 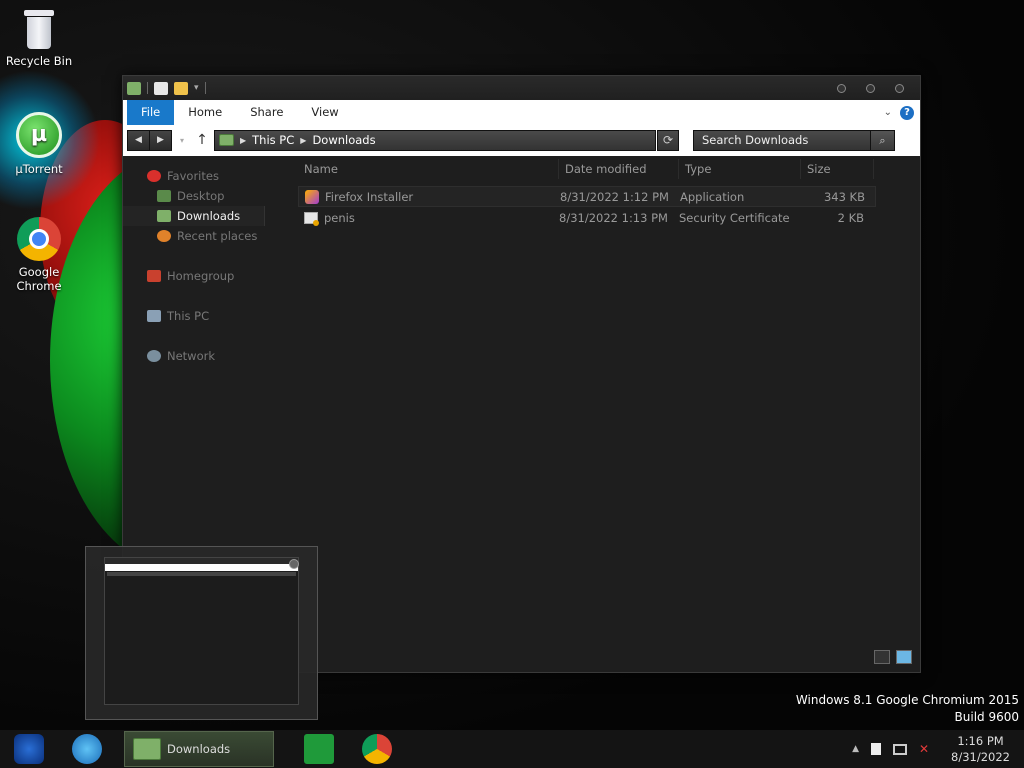 What do you see at coordinates (201, 574) in the screenshot?
I see `thumbnail-address` at bounding box center [201, 574].